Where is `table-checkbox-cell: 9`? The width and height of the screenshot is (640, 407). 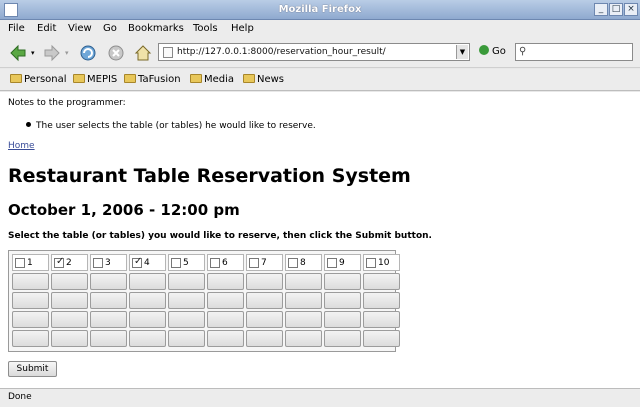 table-checkbox-cell: 9 is located at coordinates (342, 262).